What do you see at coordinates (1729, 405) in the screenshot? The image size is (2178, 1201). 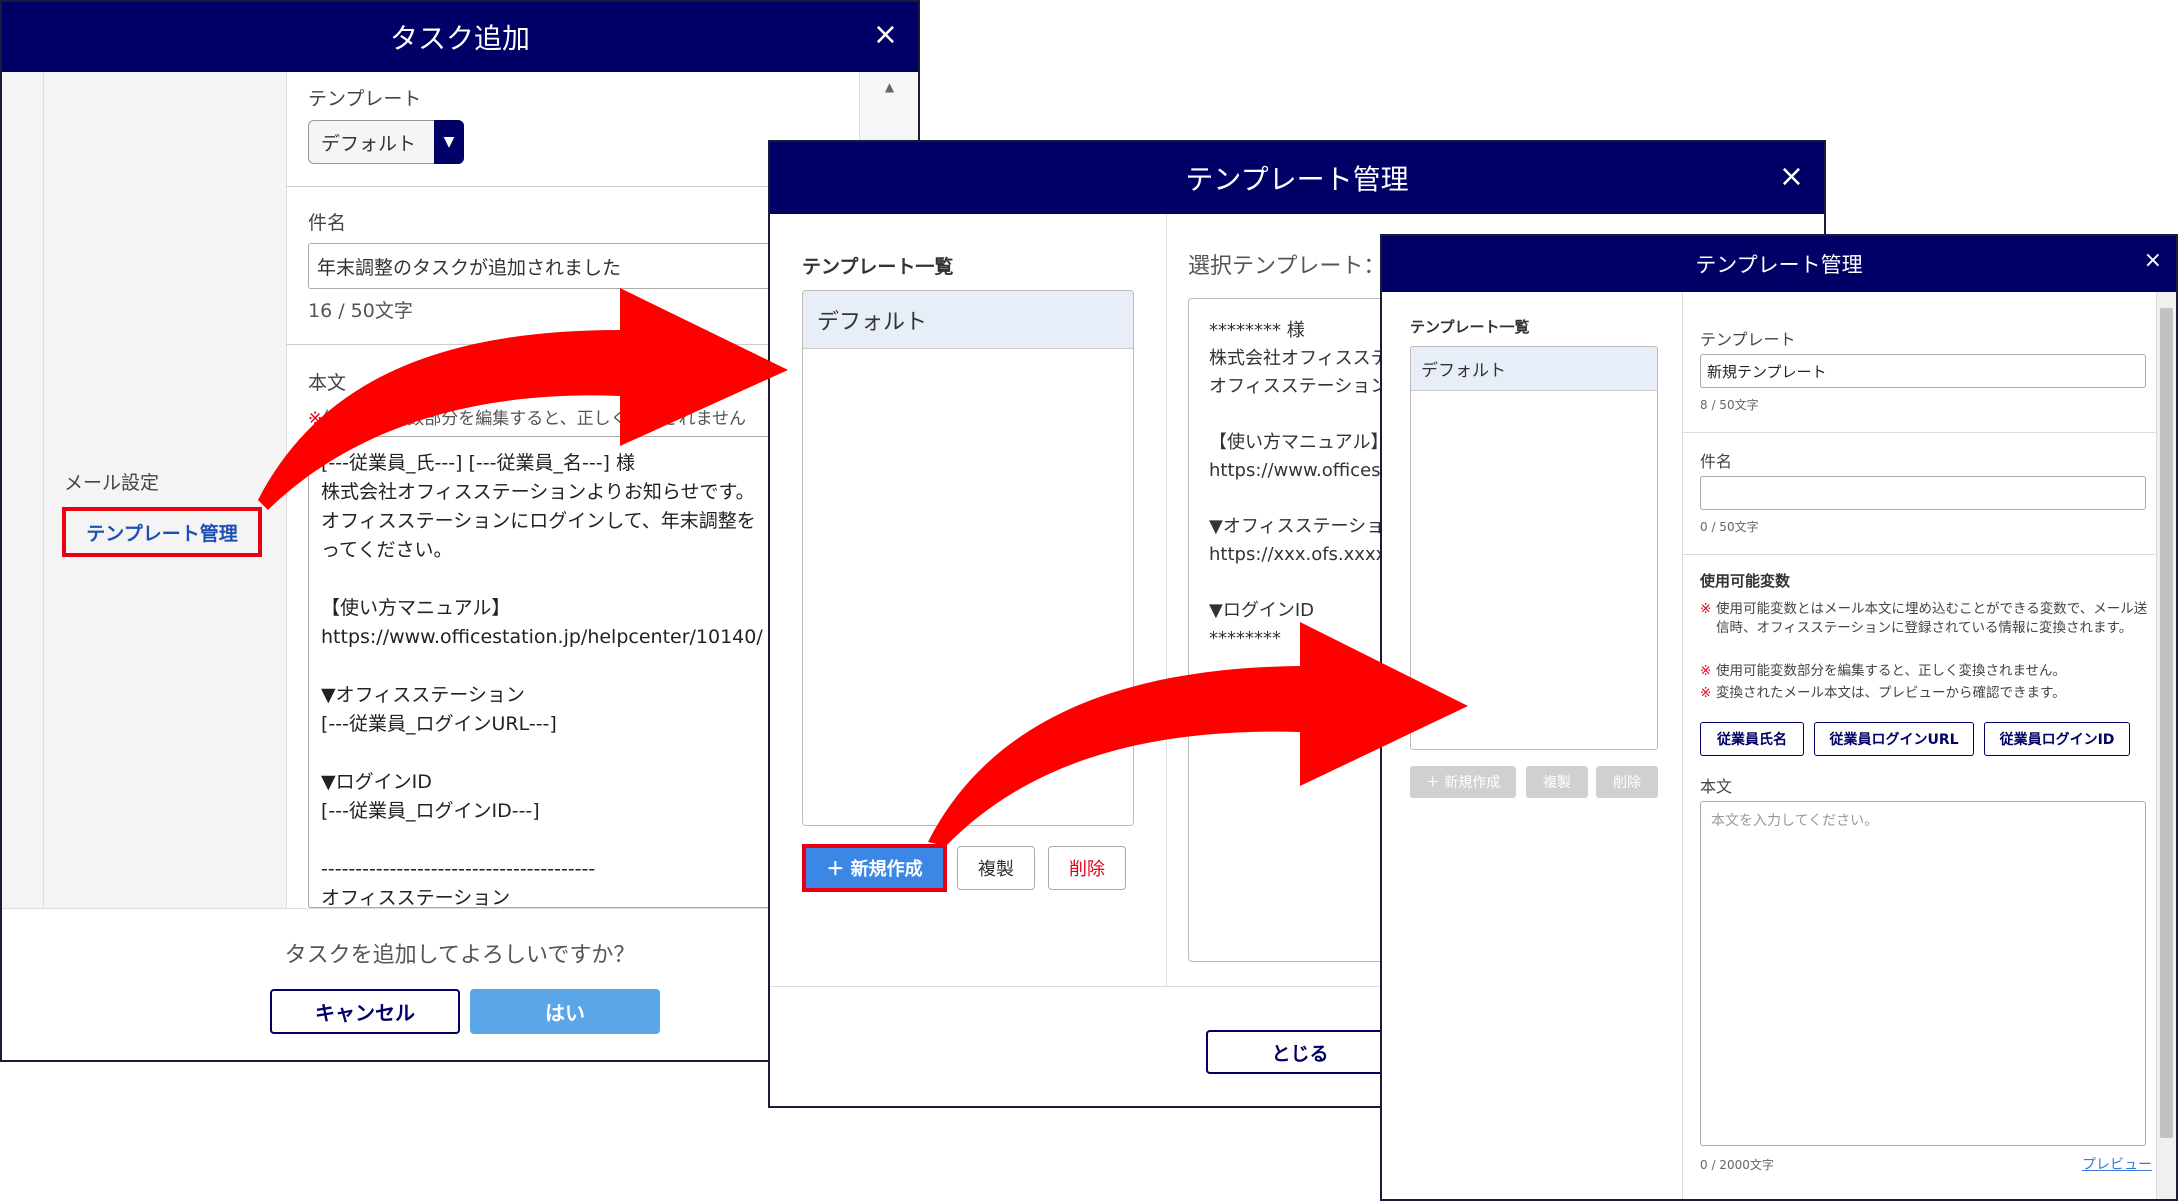 I see `template-name-count: 8 / 50文字` at bounding box center [1729, 405].